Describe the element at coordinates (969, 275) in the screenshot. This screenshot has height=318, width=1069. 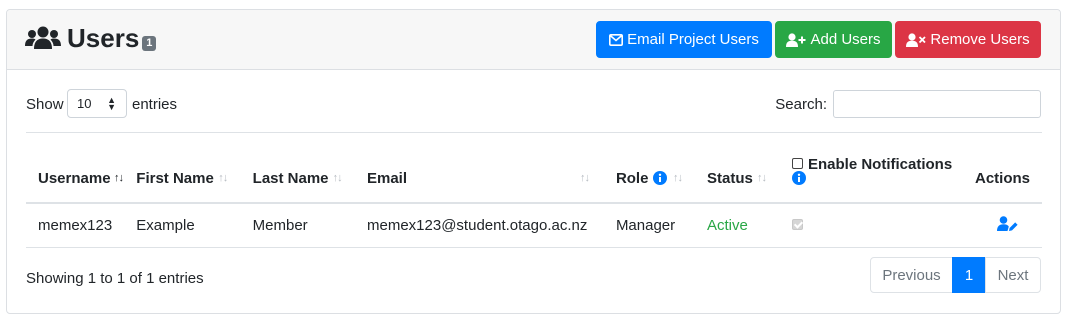
I see `pagination-page-1: 1` at that location.